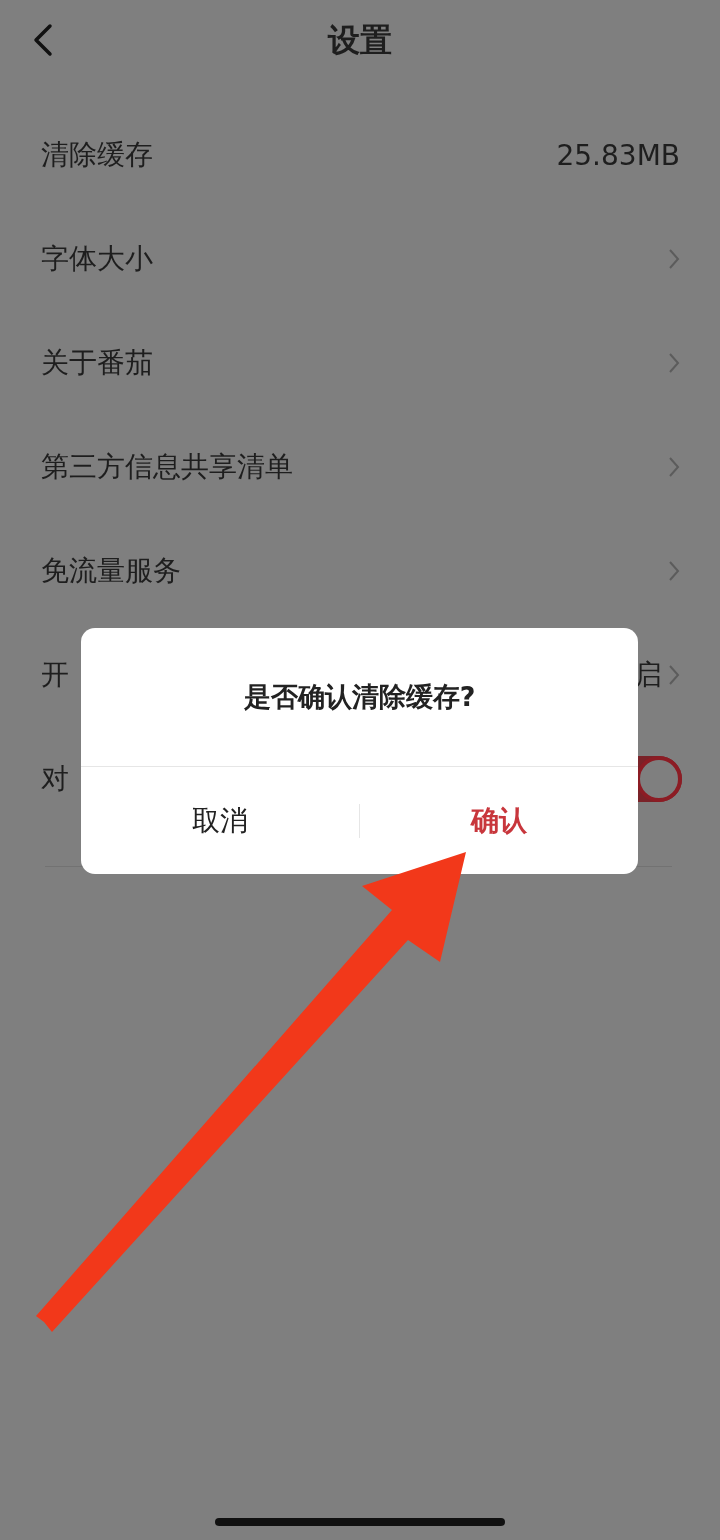 The height and width of the screenshot is (1540, 720). What do you see at coordinates (55, 779) in the screenshot?
I see `setting-label: 对` at bounding box center [55, 779].